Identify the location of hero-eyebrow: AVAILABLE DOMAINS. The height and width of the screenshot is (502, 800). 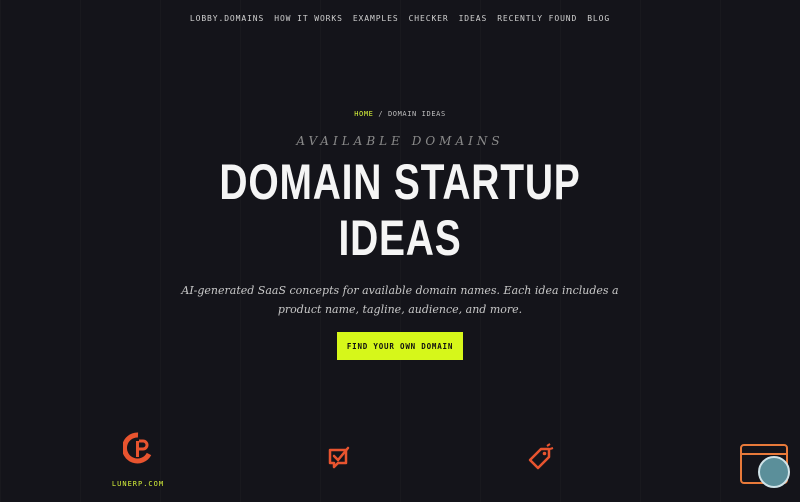
(400, 141).